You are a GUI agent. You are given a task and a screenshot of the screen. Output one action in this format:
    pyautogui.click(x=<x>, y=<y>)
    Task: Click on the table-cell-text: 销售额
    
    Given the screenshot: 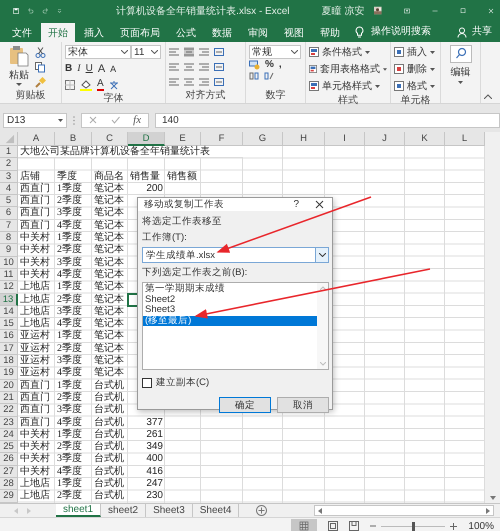 What is the action you would take?
    pyautogui.click(x=182, y=176)
    